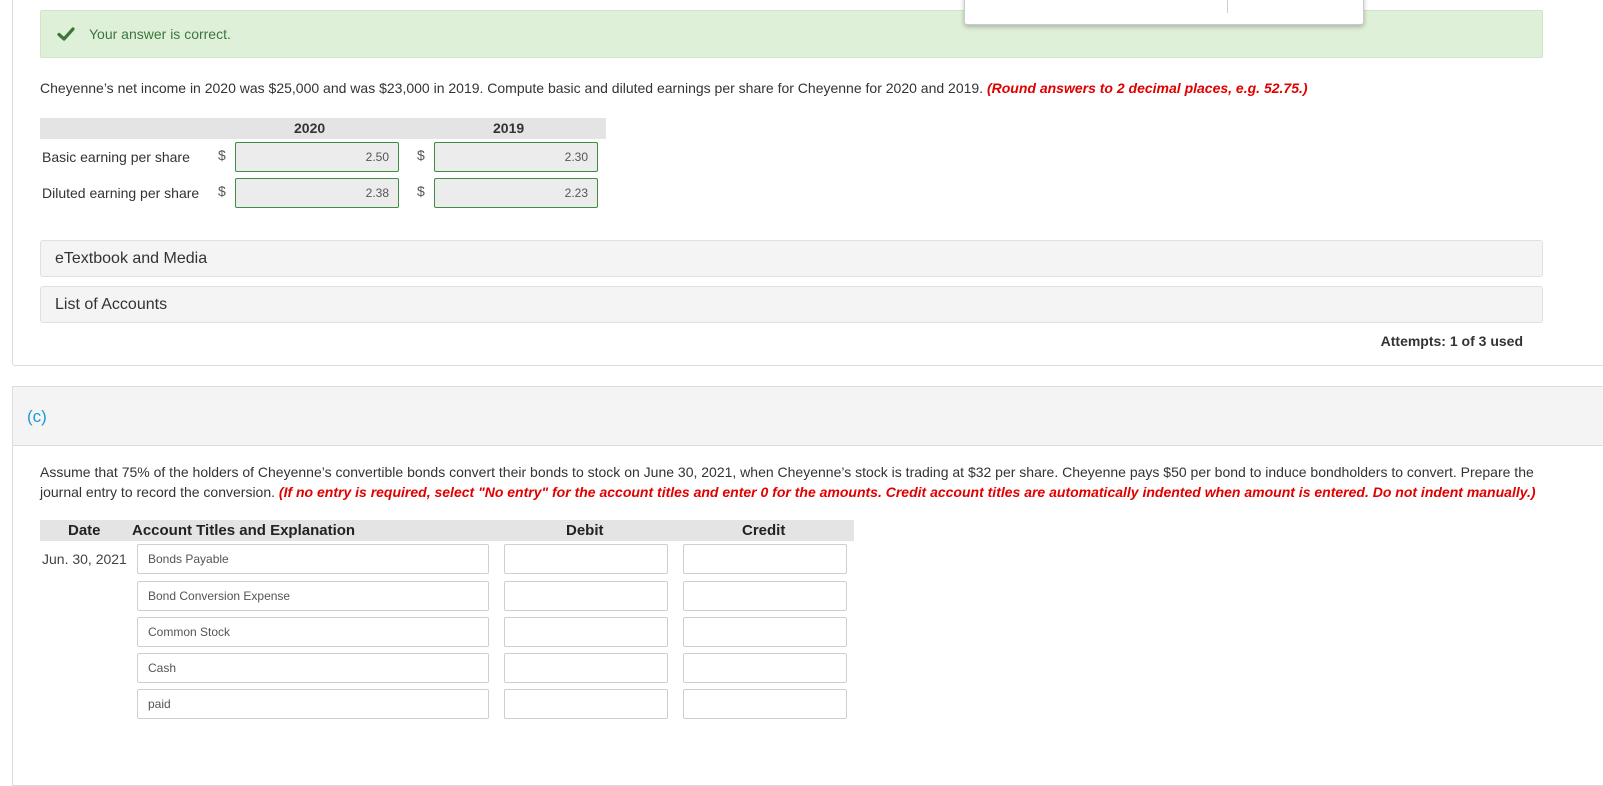 The width and height of the screenshot is (1603, 786). What do you see at coordinates (764, 530) in the screenshot?
I see `header-credit: Credit` at bounding box center [764, 530].